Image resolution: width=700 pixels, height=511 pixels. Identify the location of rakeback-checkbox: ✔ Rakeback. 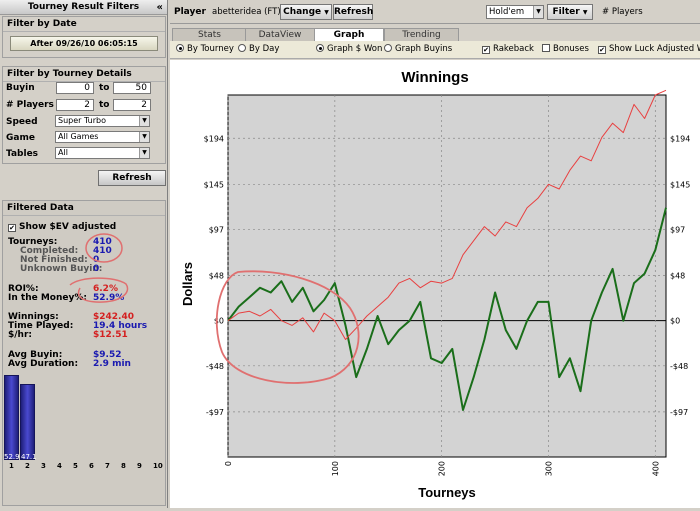
(508, 49).